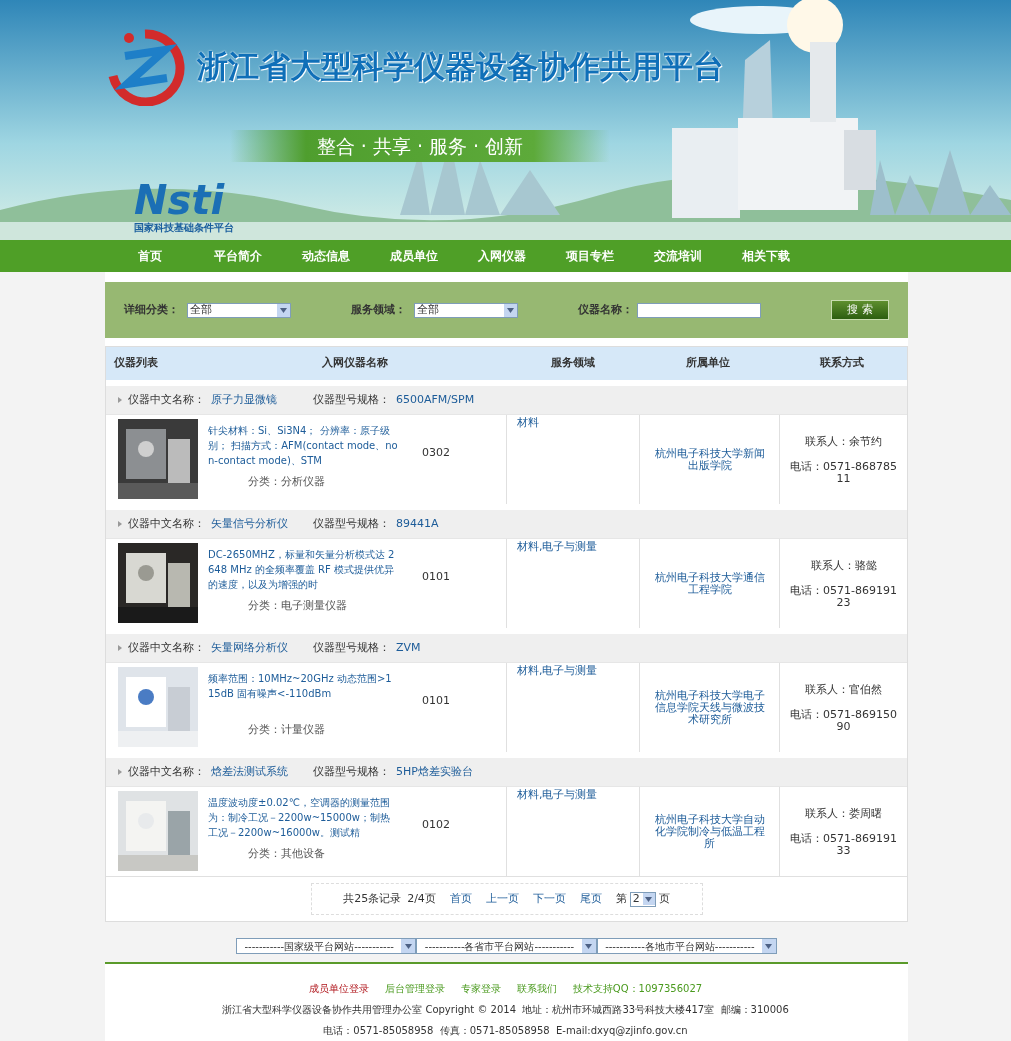 The image size is (1011, 1041). What do you see at coordinates (286, 730) in the screenshot?
I see `category-label: 分类：计量仪器` at bounding box center [286, 730].